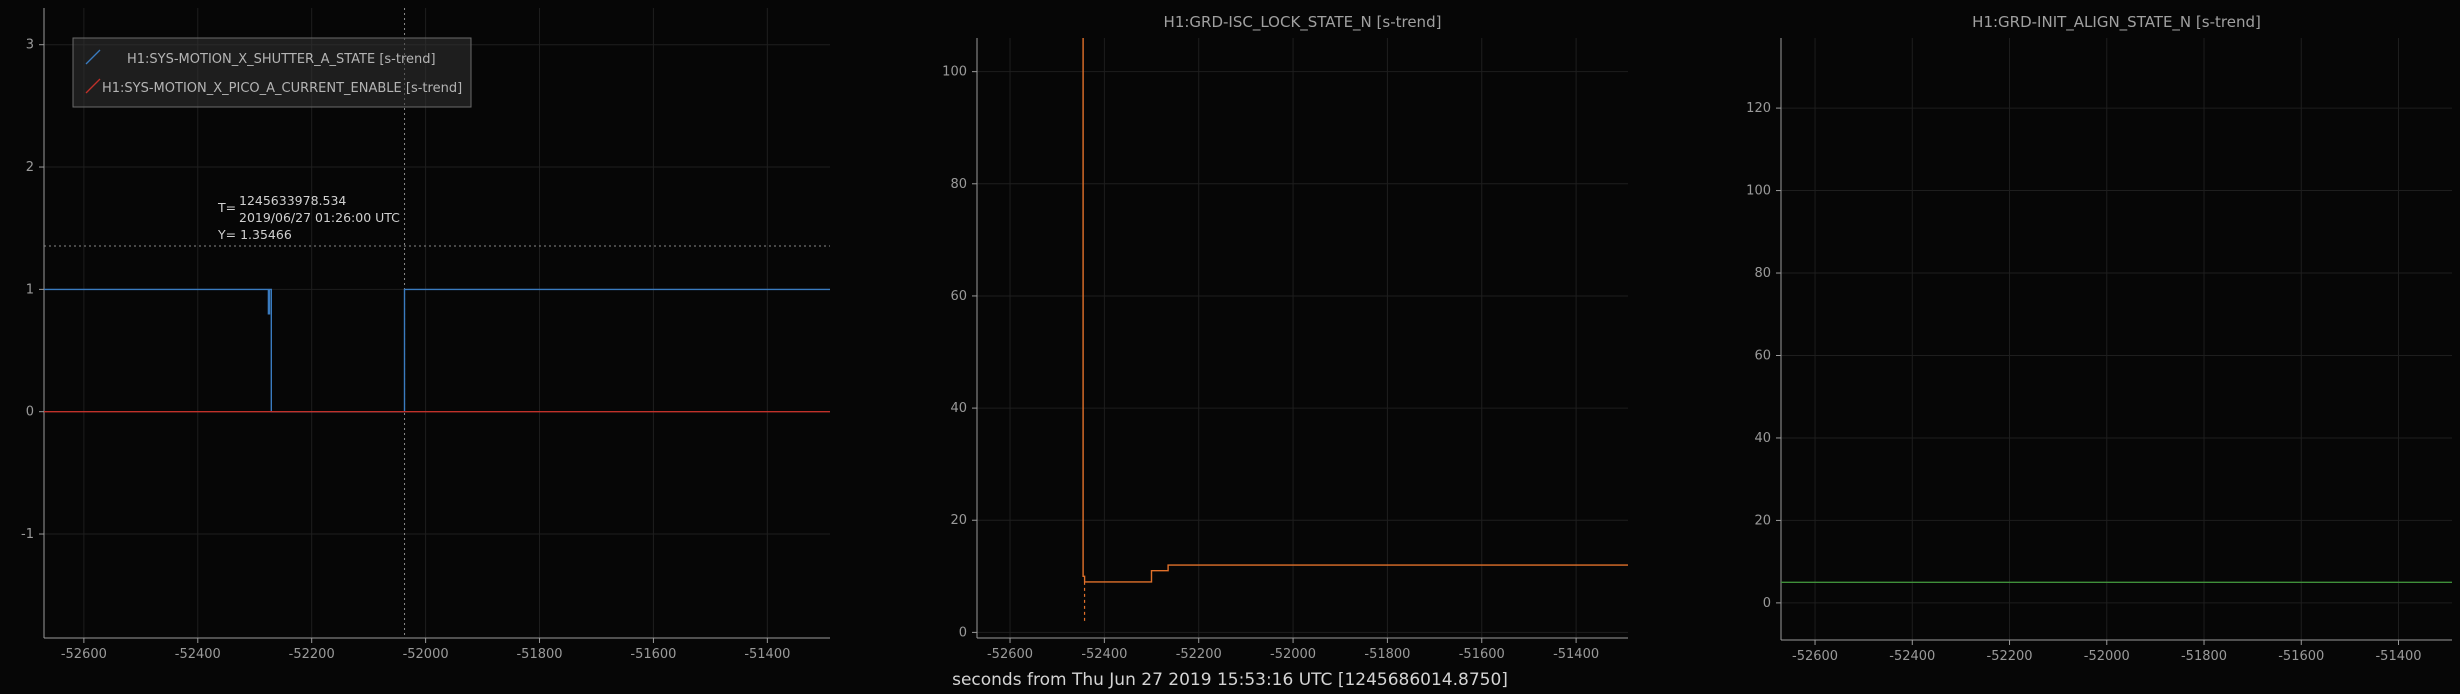 The height and width of the screenshot is (694, 2460). Describe the element at coordinates (1303, 22) in the screenshot. I see `plot-title: H1:GRD-ISC_LOCK_STATE_N [s-trend]` at that location.